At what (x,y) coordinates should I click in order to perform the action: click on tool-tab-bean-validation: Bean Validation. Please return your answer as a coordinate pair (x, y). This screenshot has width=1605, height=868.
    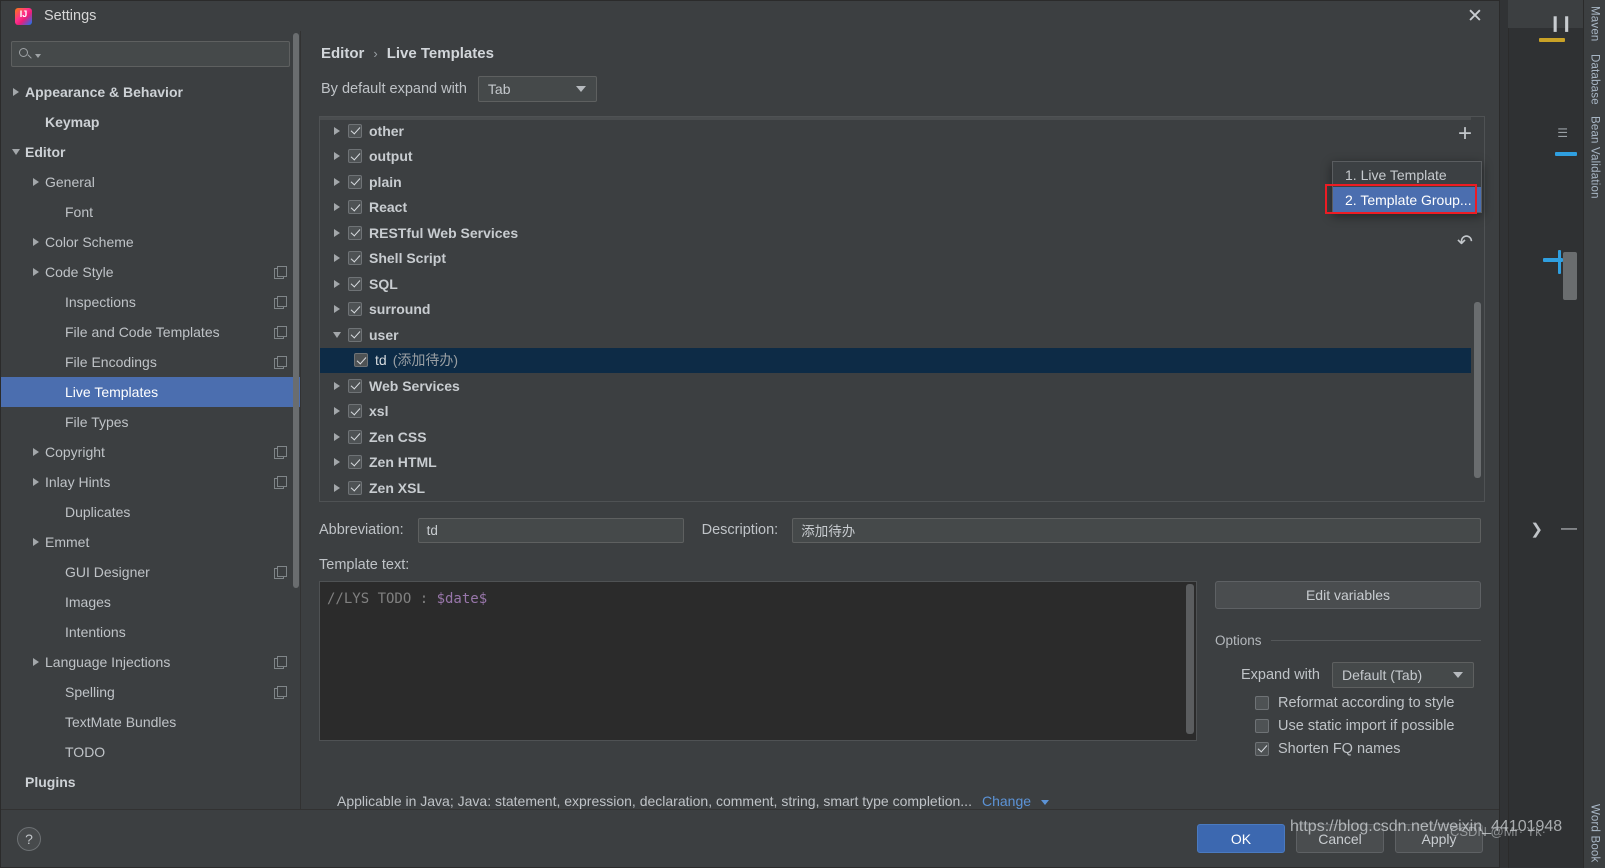
    Looking at the image, I should click on (1595, 157).